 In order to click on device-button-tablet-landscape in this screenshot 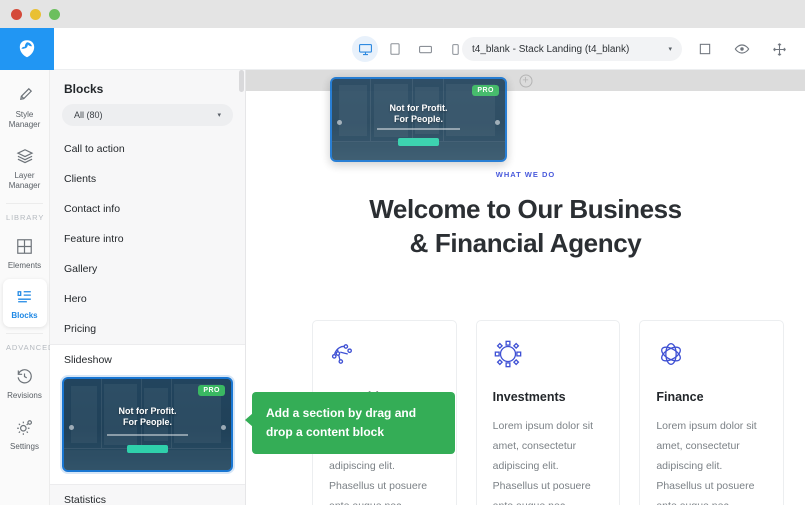, I will do `click(425, 49)`.